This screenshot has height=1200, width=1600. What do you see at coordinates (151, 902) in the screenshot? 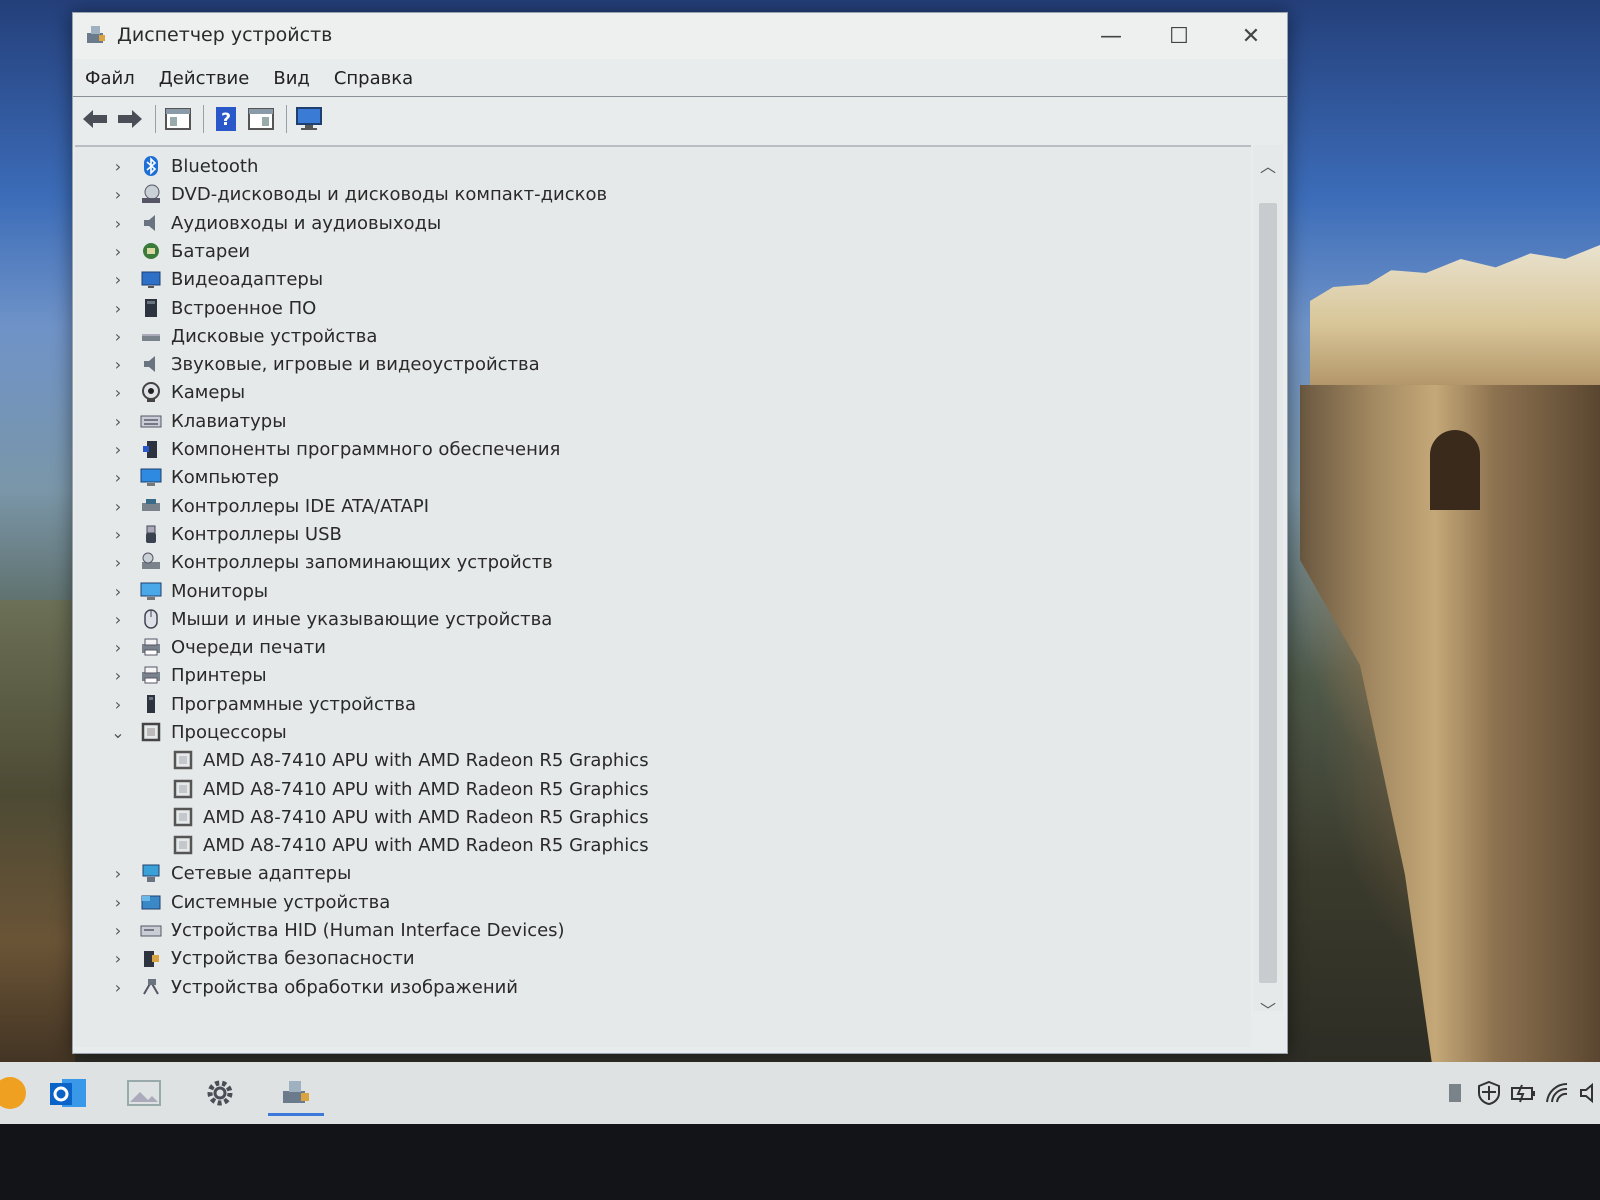
I see `system-device-icon` at bounding box center [151, 902].